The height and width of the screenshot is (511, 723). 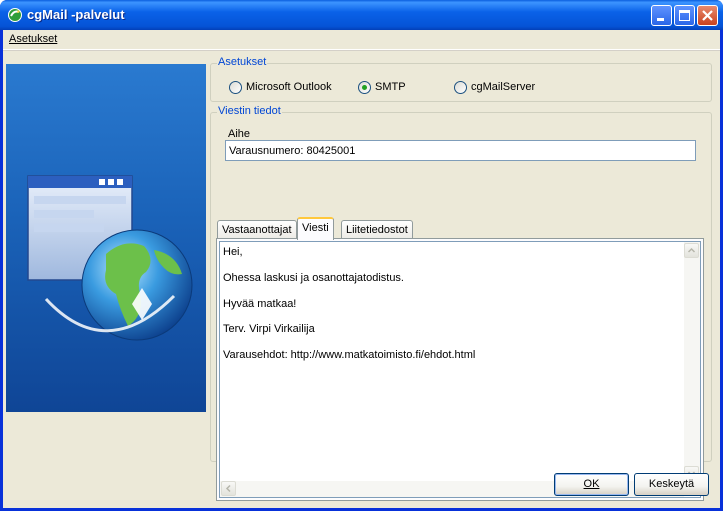 What do you see at coordinates (503, 87) in the screenshot?
I see `radio-label: cgMailServer` at bounding box center [503, 87].